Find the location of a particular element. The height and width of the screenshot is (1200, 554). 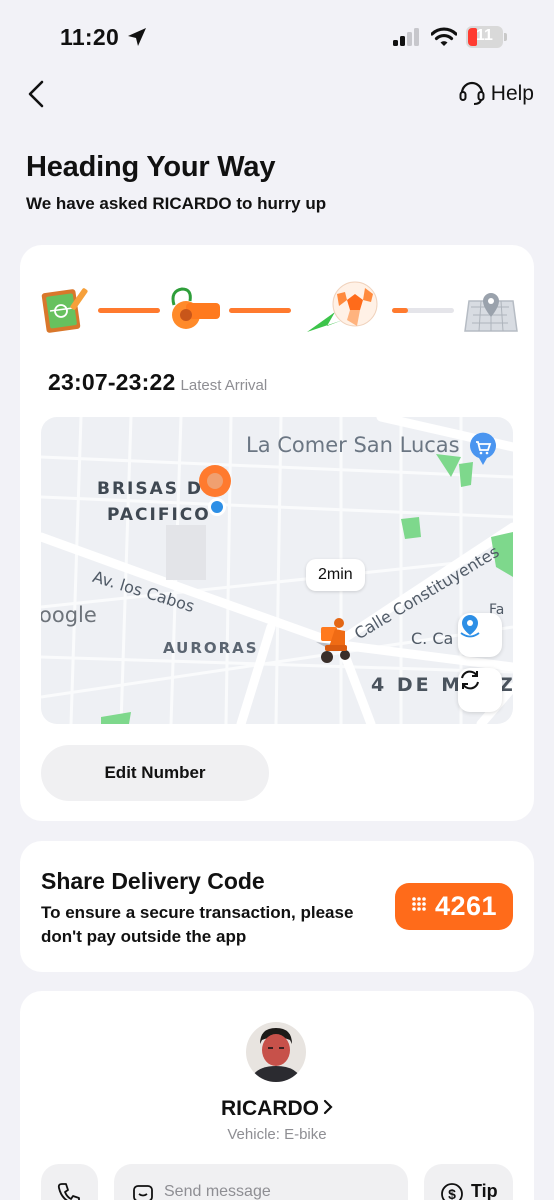

cellular-signal-icon is located at coordinates (407, 39).